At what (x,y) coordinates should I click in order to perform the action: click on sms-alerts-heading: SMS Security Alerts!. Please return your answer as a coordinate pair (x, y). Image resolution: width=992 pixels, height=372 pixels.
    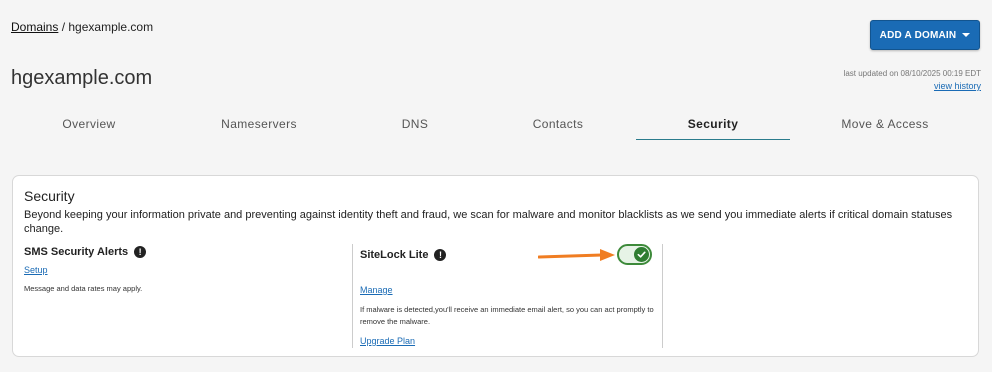
    Looking at the image, I should click on (85, 252).